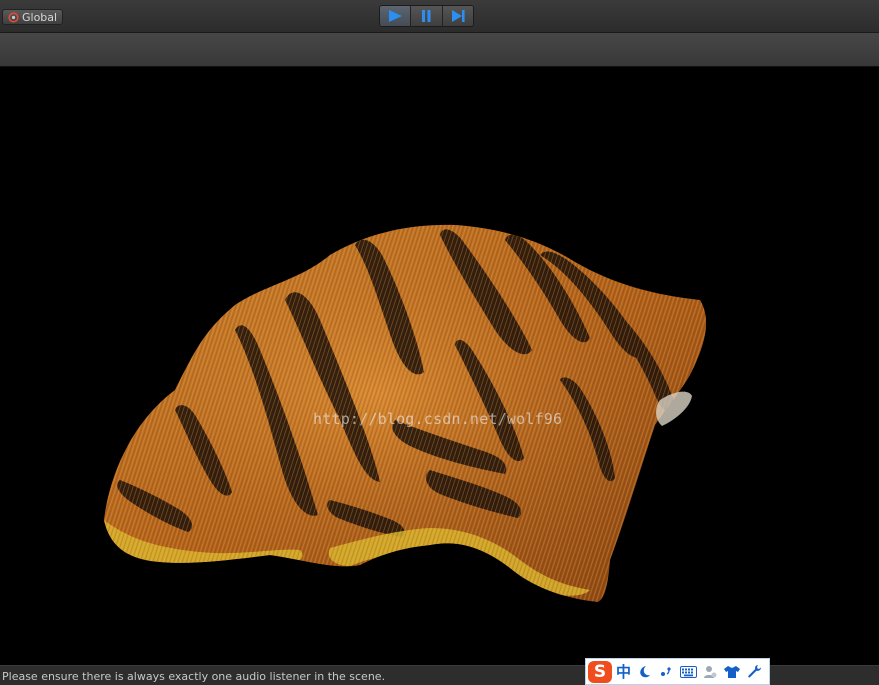 The image size is (879, 685). I want to click on punctuation-icon, so click(666, 672).